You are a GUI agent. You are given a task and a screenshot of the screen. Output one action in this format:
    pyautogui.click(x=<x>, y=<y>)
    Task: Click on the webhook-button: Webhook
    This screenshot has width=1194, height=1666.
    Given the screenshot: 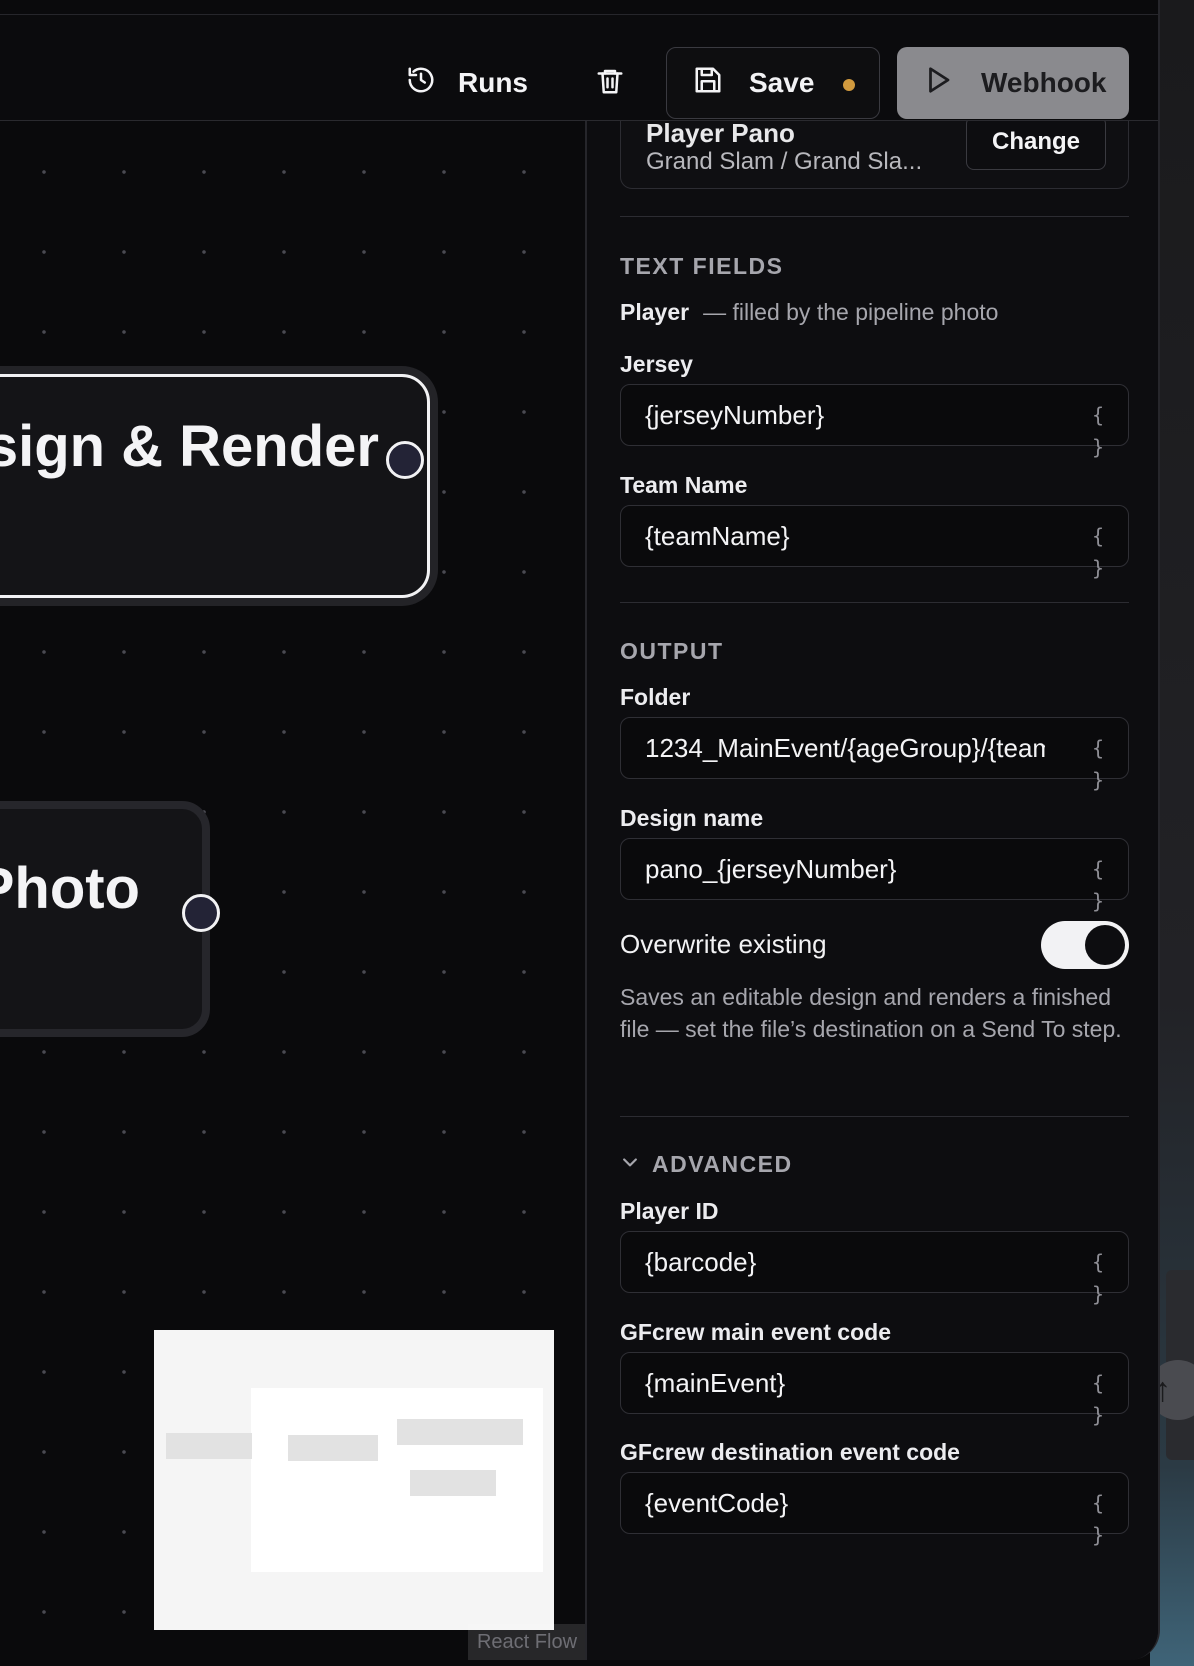 What is the action you would take?
    pyautogui.click(x=1013, y=83)
    